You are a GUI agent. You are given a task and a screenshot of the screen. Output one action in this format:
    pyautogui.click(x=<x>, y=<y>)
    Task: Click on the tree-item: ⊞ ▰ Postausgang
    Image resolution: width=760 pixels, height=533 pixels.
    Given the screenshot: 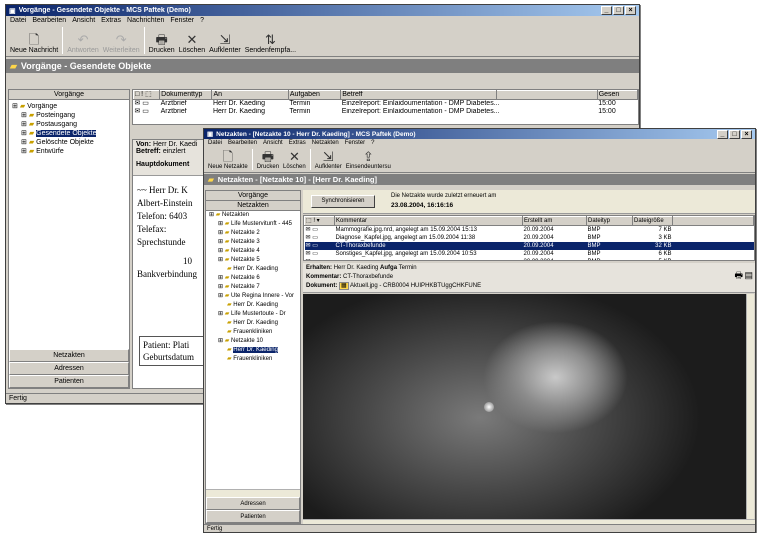 What is the action you would take?
    pyautogui.click(x=69, y=124)
    